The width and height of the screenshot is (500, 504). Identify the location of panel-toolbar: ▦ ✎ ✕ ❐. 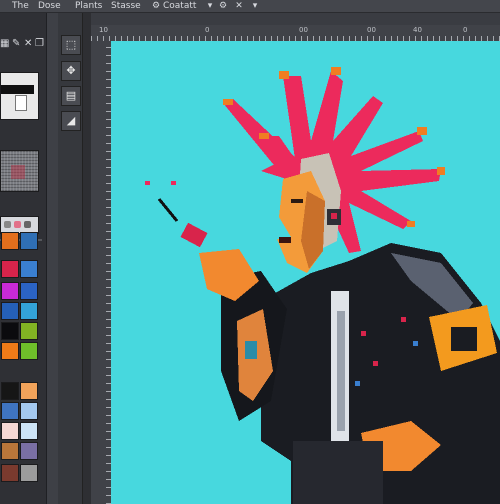
(23, 44).